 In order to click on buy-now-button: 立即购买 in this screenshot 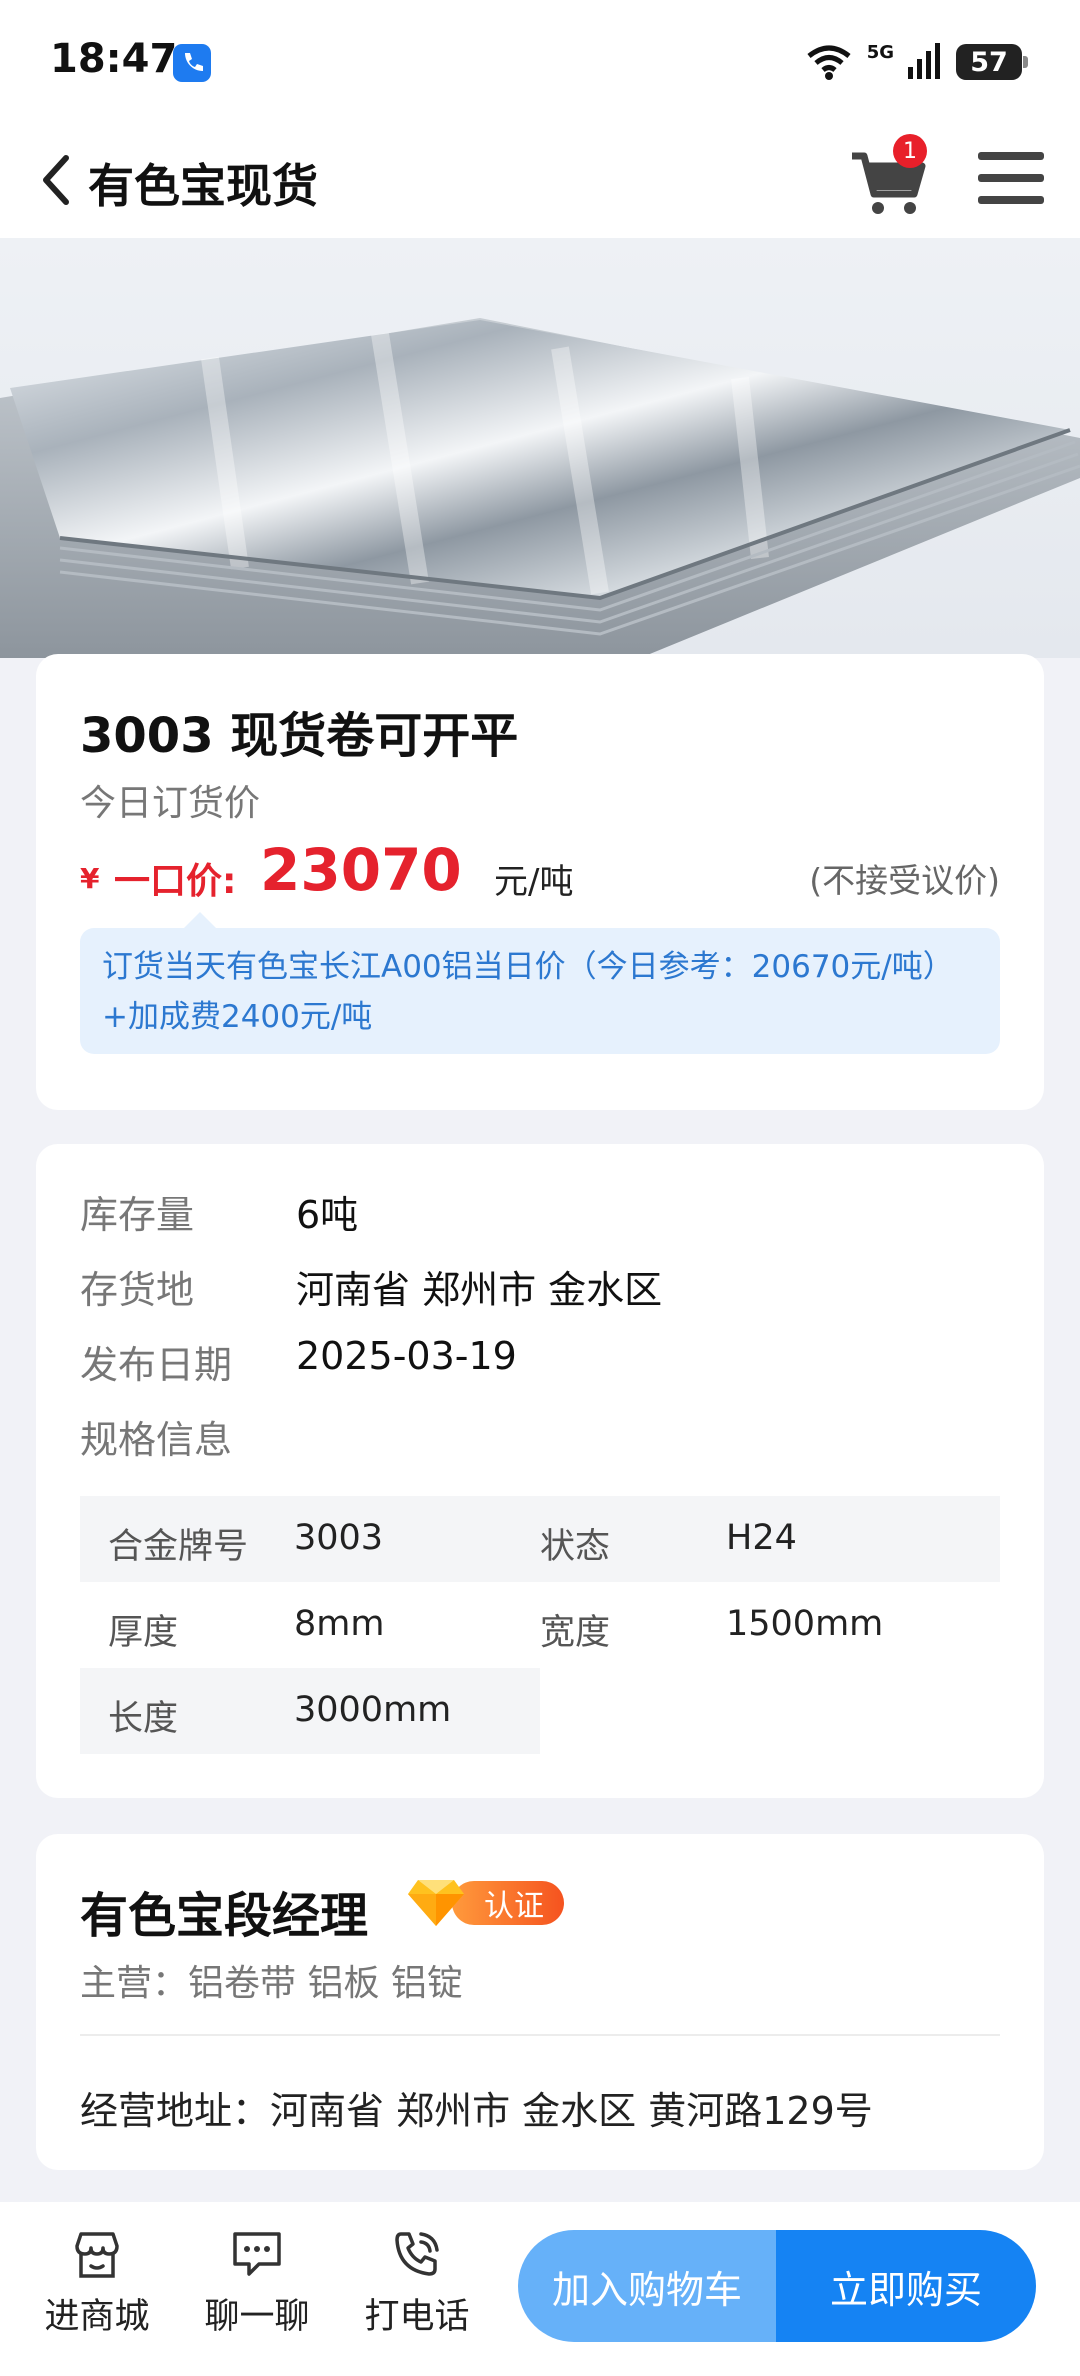, I will do `click(906, 2286)`.